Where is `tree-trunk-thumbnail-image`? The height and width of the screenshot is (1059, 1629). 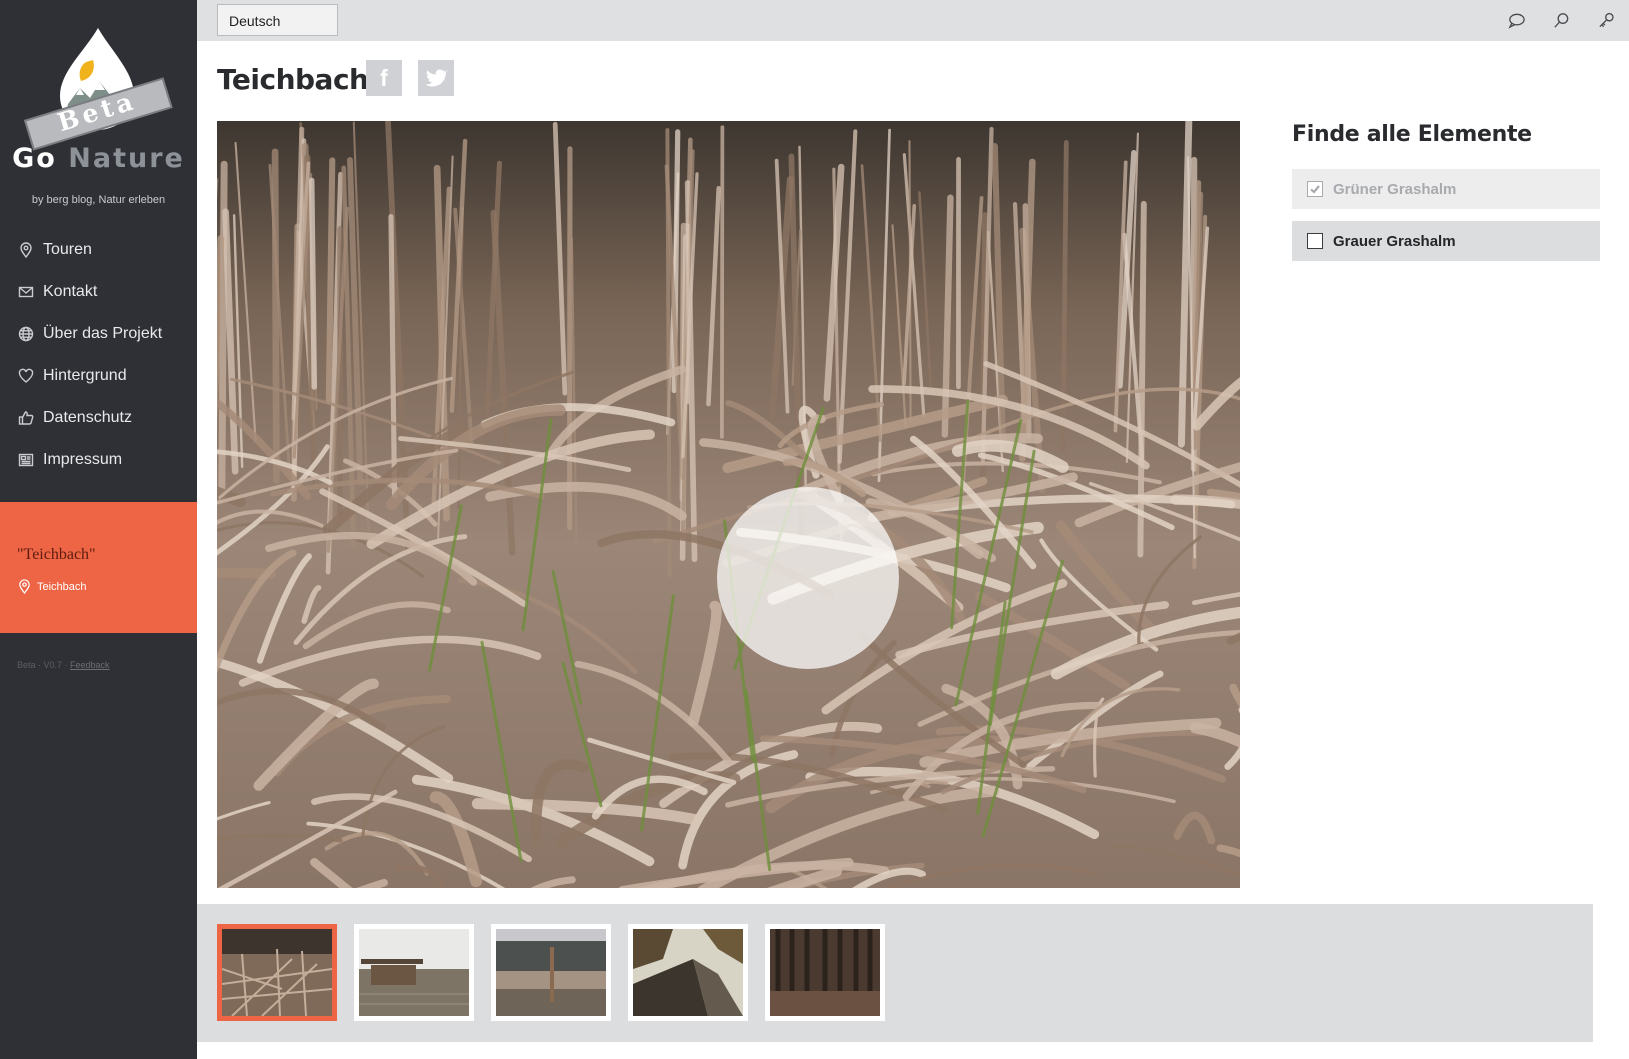
tree-trunk-thumbnail-image is located at coordinates (688, 972).